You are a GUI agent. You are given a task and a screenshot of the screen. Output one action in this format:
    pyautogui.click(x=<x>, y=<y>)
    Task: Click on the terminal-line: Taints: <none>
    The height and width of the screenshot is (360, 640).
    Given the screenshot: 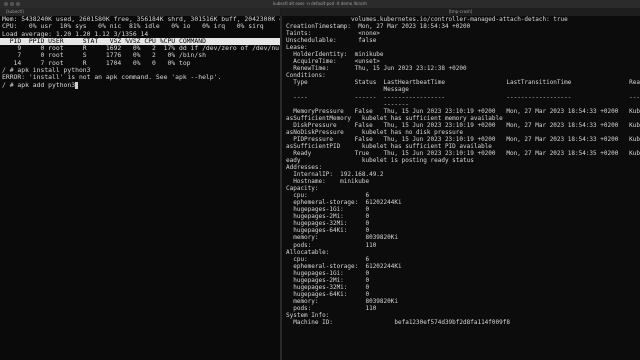 What is the action you would take?
    pyautogui.click(x=333, y=34)
    